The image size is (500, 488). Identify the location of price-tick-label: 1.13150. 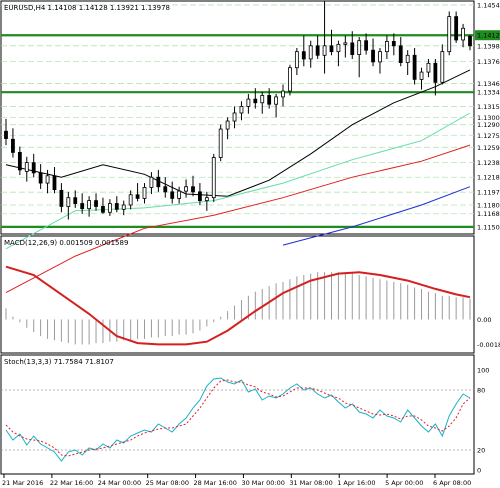
(488, 107).